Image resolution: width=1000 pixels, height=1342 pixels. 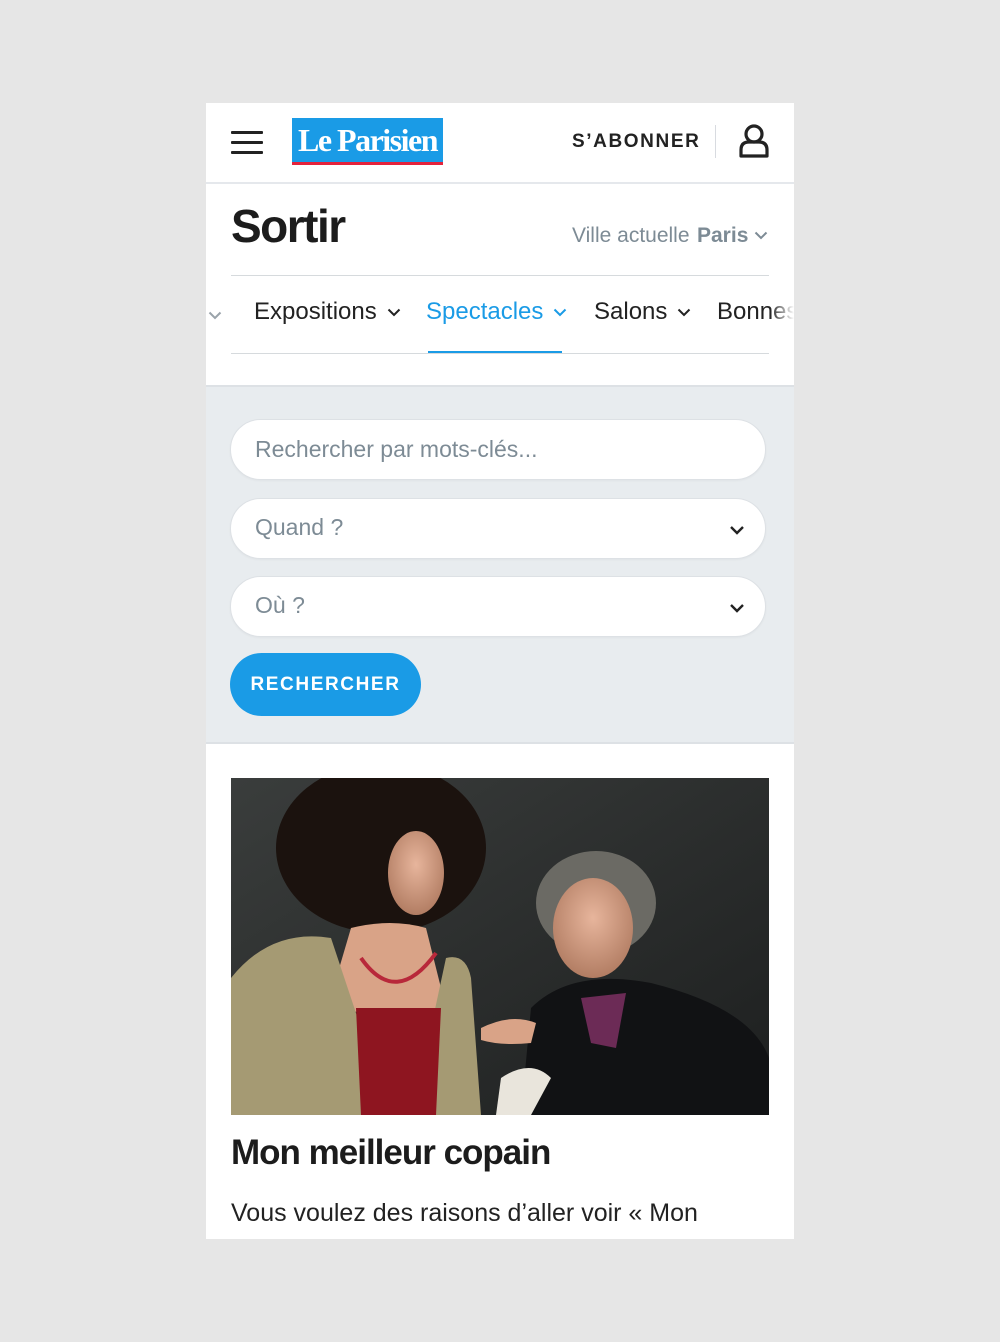 What do you see at coordinates (631, 235) in the screenshot?
I see `city-label: Ville actuelle` at bounding box center [631, 235].